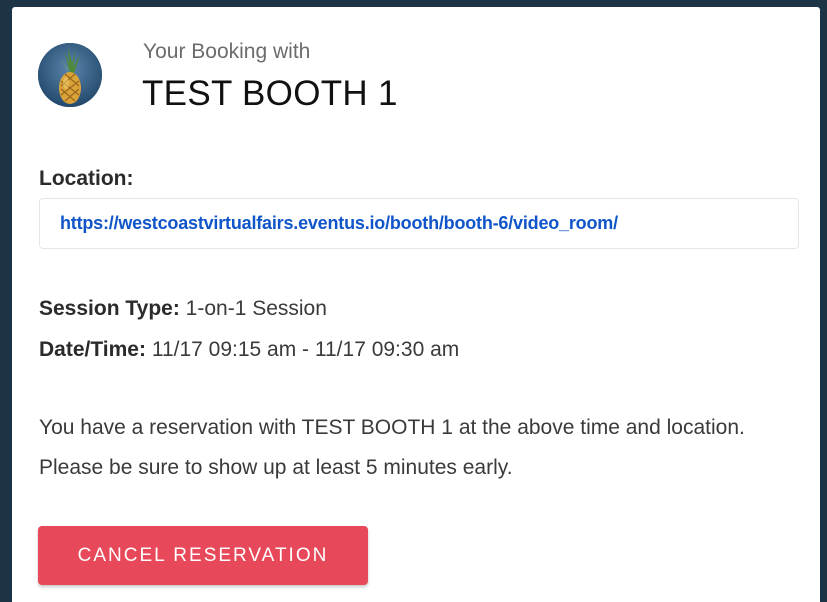 Image resolution: width=827 pixels, height=602 pixels. I want to click on session-type-label: Session Type:, so click(109, 308).